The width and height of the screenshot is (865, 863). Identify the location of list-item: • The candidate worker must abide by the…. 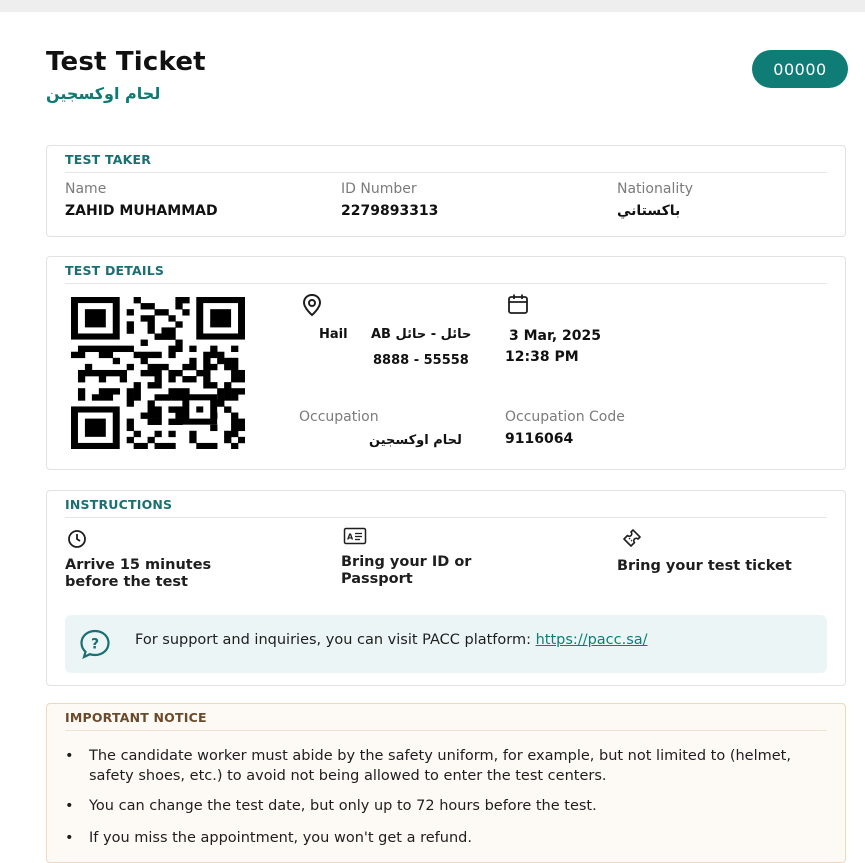
(450, 766).